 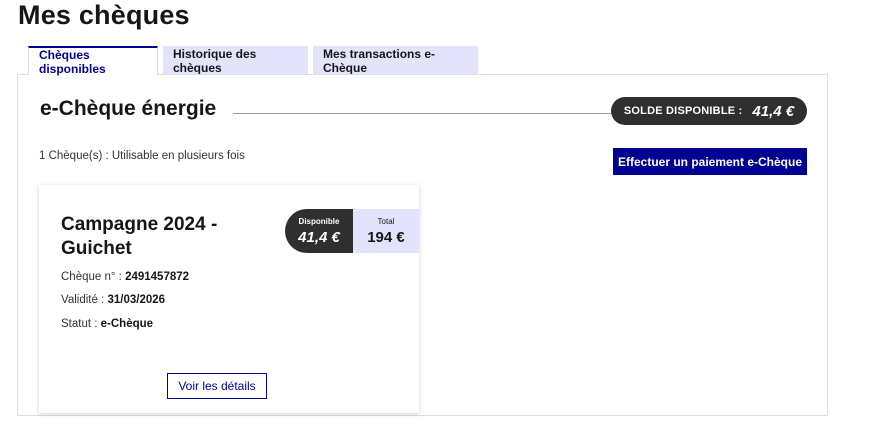 What do you see at coordinates (319, 221) in the screenshot?
I see `available-label: Disponible` at bounding box center [319, 221].